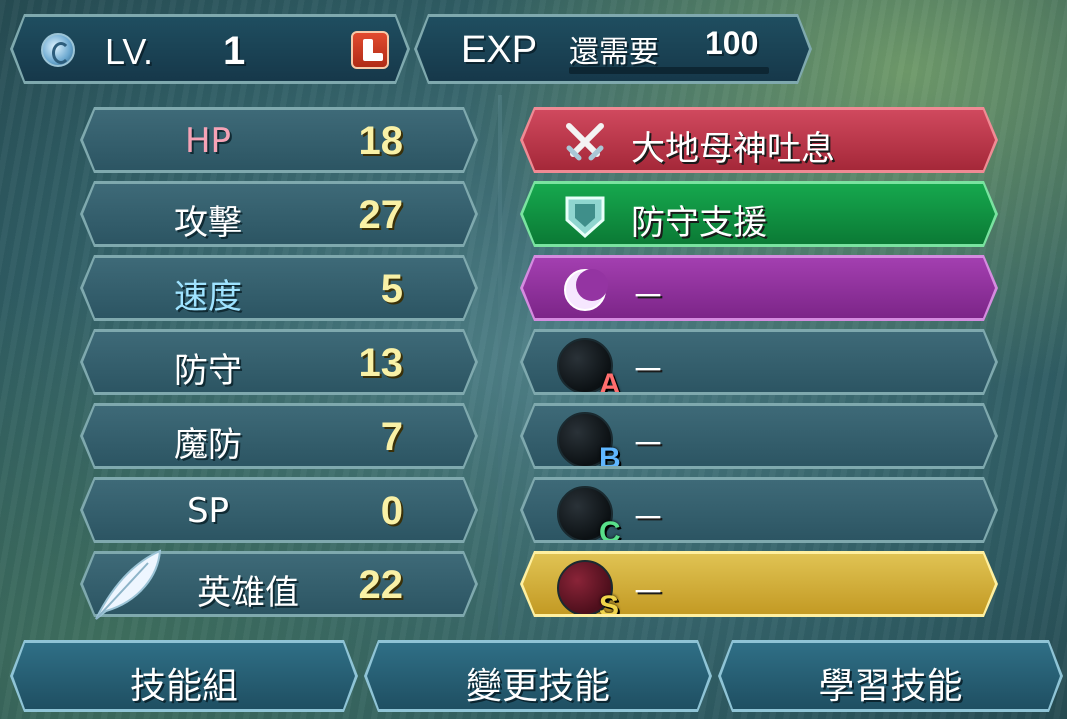  I want to click on stat-label: HP, so click(208, 141).